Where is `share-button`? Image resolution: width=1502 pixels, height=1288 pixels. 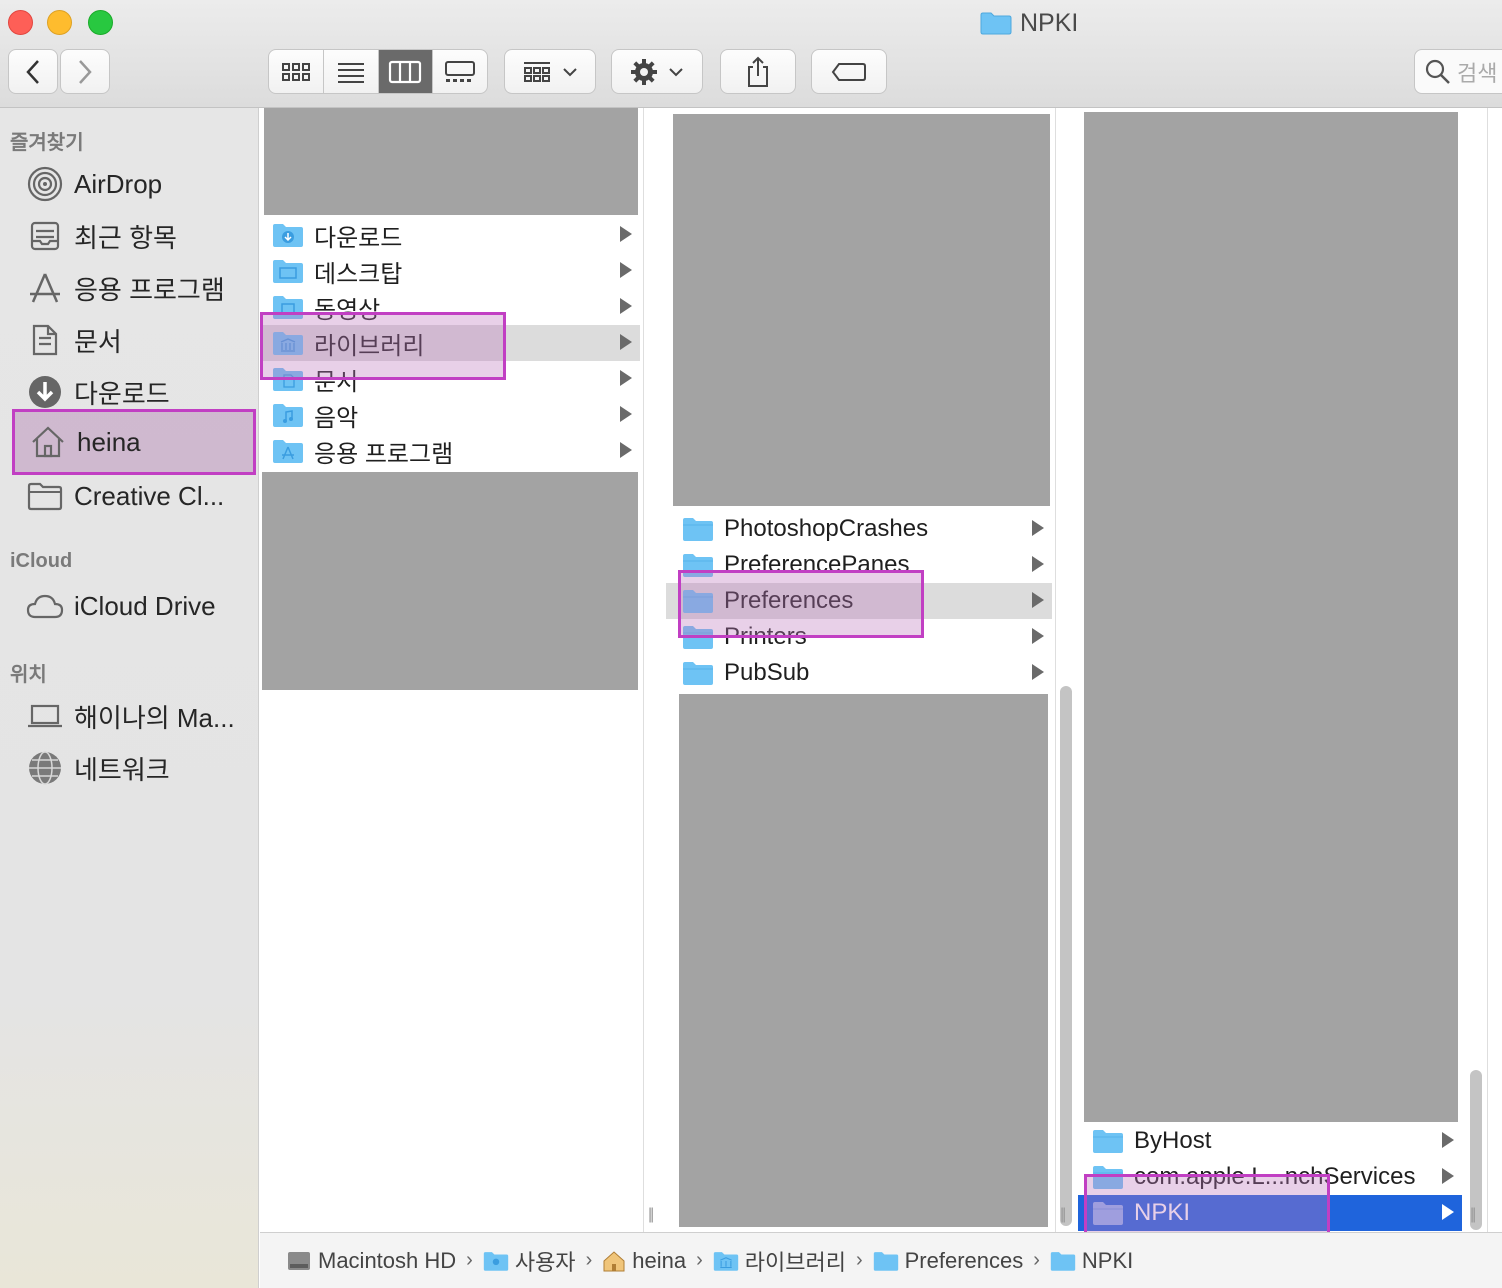
share-button is located at coordinates (758, 71).